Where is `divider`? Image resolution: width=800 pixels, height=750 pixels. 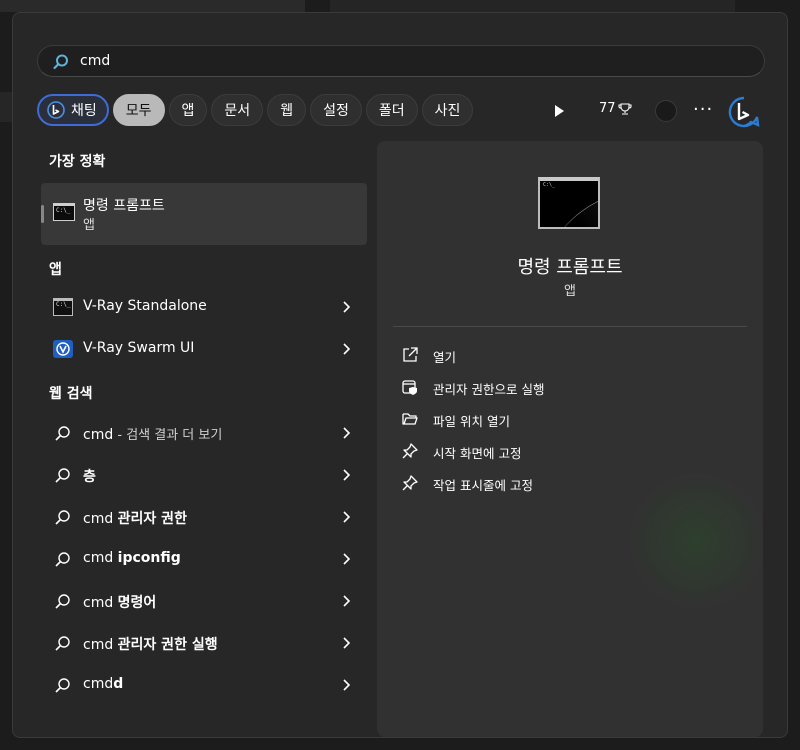
divider is located at coordinates (570, 326).